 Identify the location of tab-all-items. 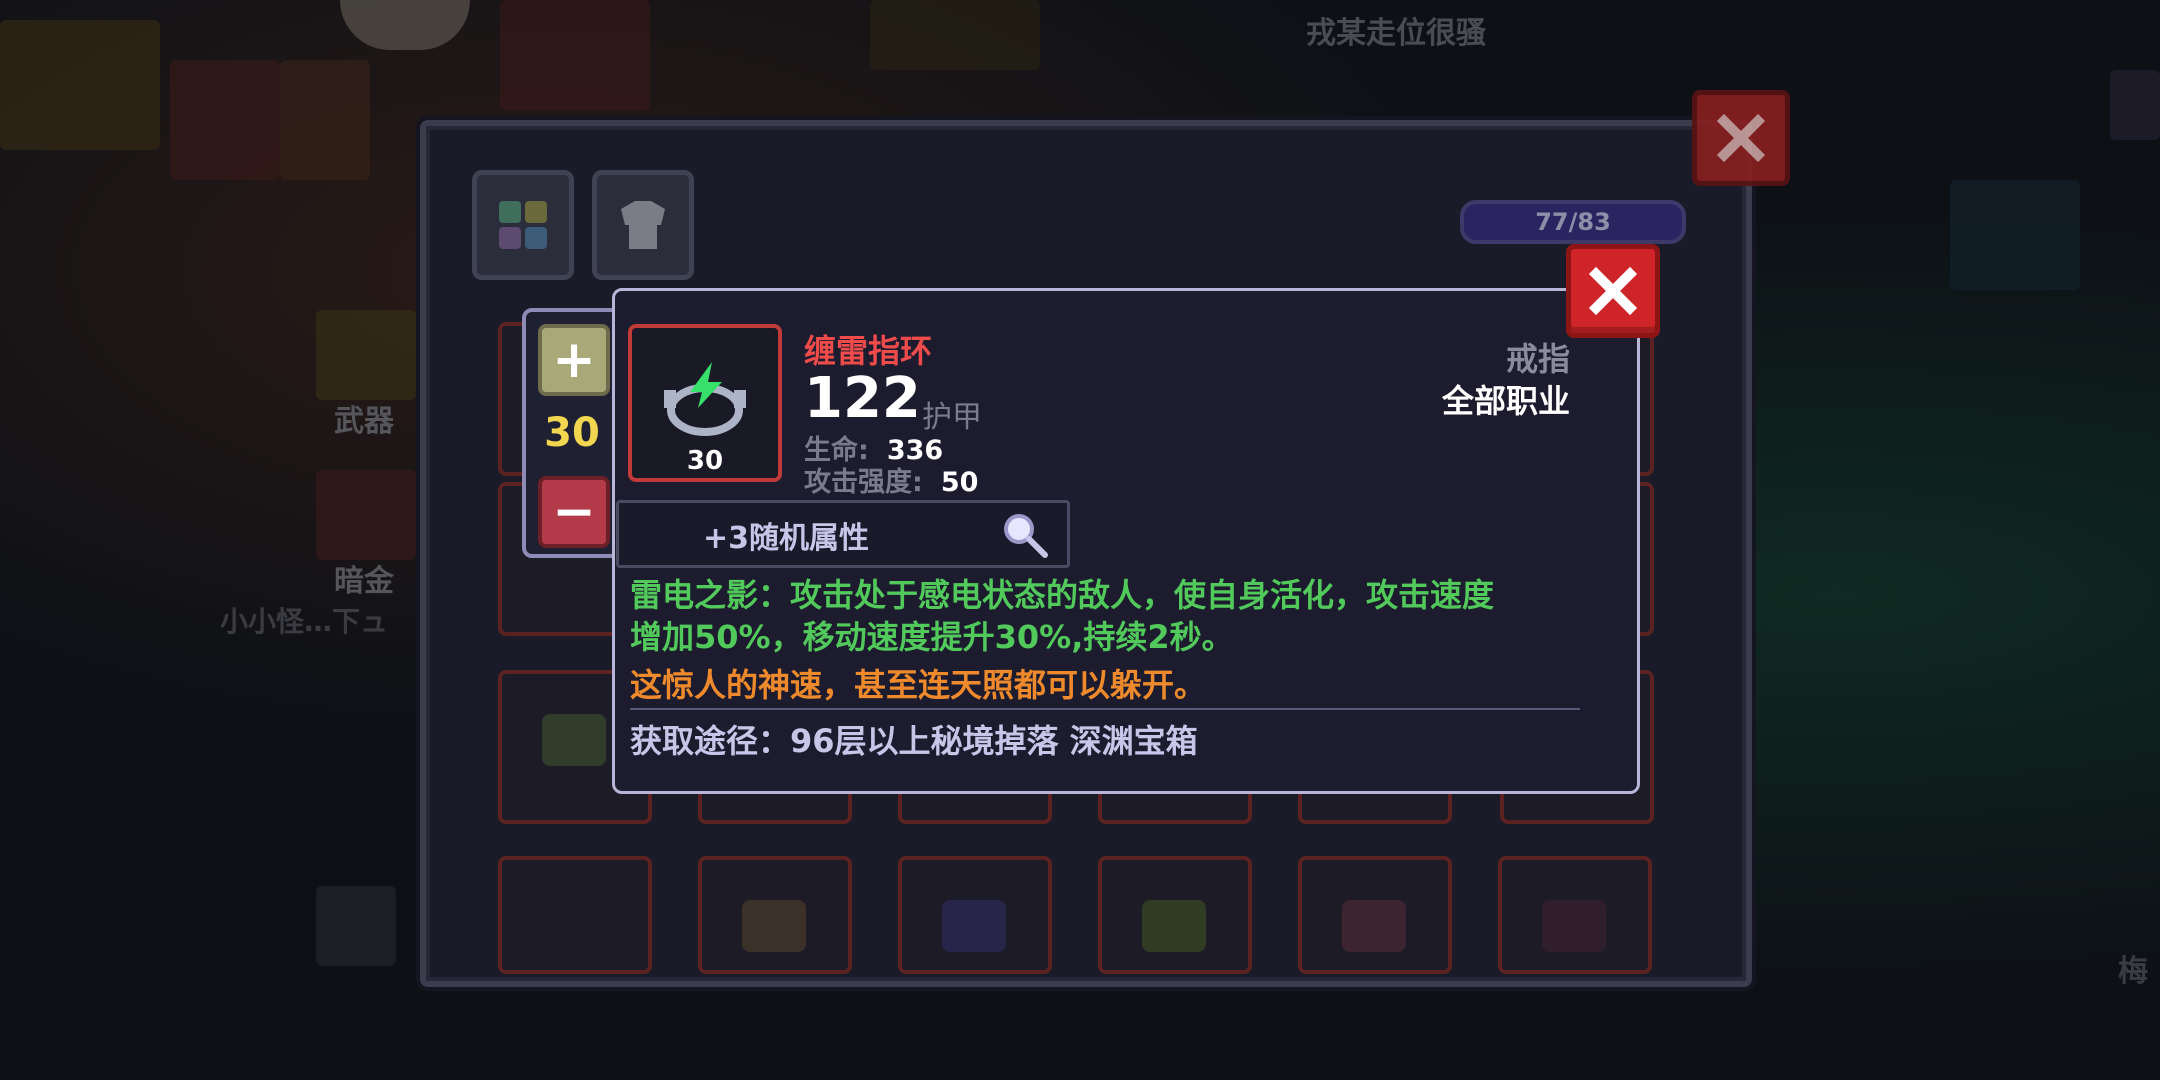
(523, 225).